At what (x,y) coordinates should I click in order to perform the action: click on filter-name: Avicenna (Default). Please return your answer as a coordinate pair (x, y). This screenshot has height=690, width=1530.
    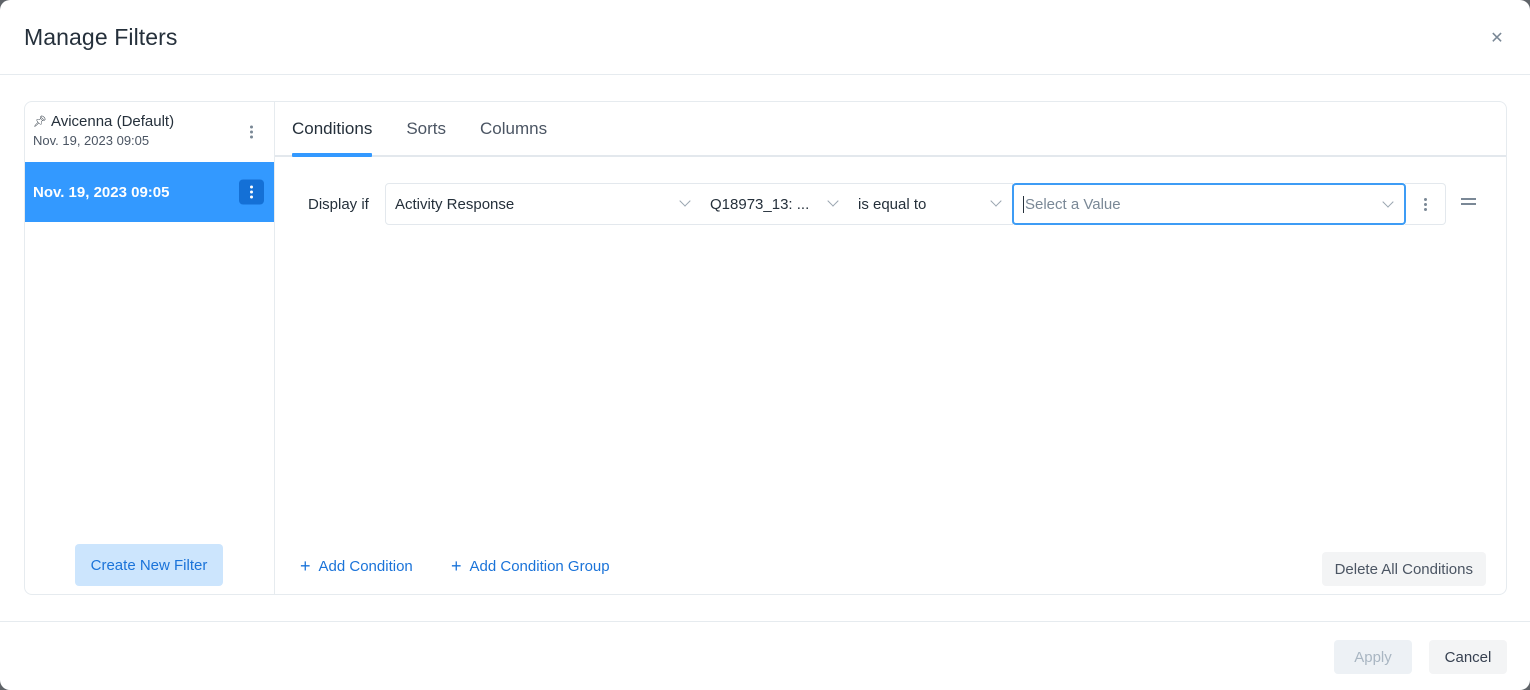
    Looking at the image, I should click on (112, 121).